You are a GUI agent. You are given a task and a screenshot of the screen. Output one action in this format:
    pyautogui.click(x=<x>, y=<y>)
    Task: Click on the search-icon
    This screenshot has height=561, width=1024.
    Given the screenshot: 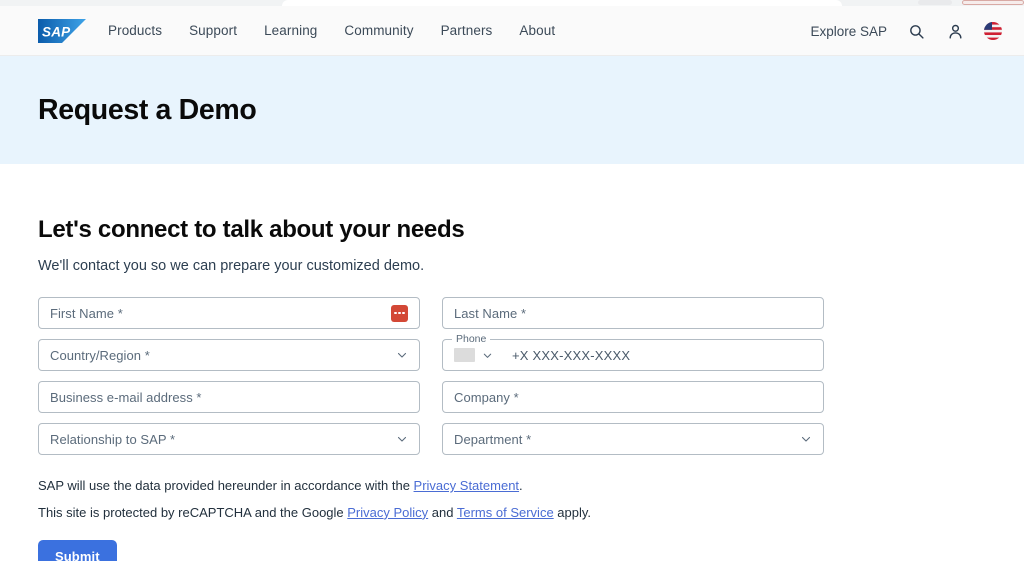 What is the action you would take?
    pyautogui.click(x=916, y=31)
    